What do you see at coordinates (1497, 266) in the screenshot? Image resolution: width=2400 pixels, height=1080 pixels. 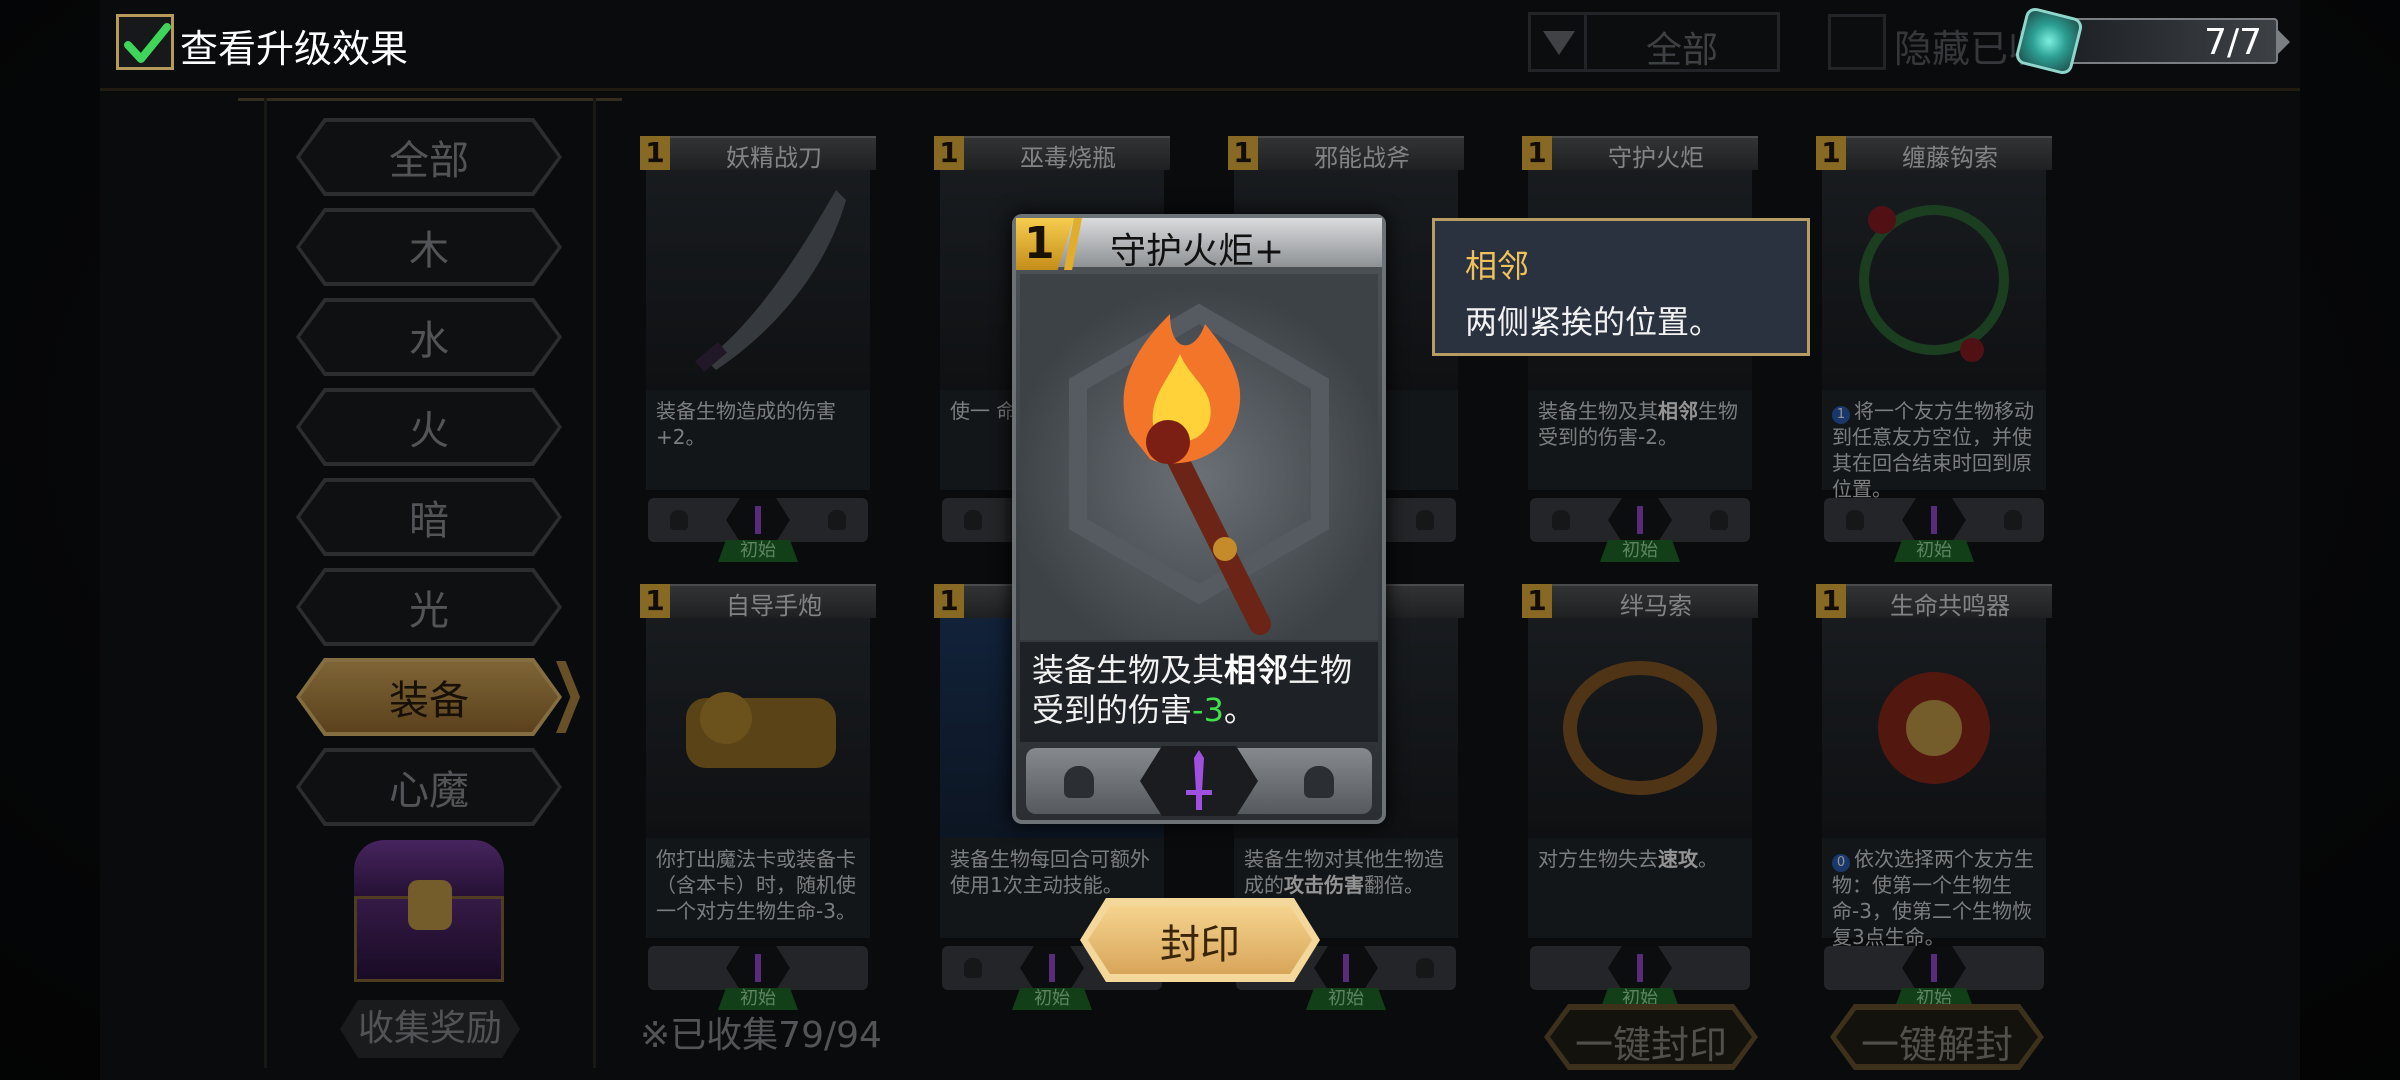 I see `tooltip-title: 相邻` at bounding box center [1497, 266].